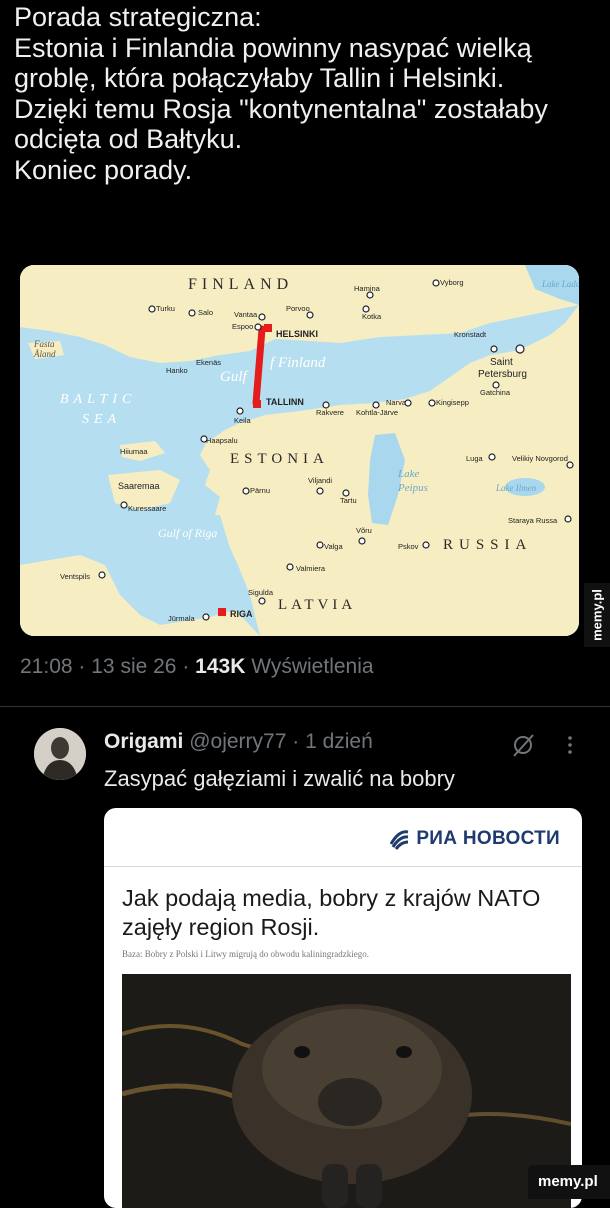 The height and width of the screenshot is (1208, 610). I want to click on peipus-label-2: Peipus, so click(412, 488).